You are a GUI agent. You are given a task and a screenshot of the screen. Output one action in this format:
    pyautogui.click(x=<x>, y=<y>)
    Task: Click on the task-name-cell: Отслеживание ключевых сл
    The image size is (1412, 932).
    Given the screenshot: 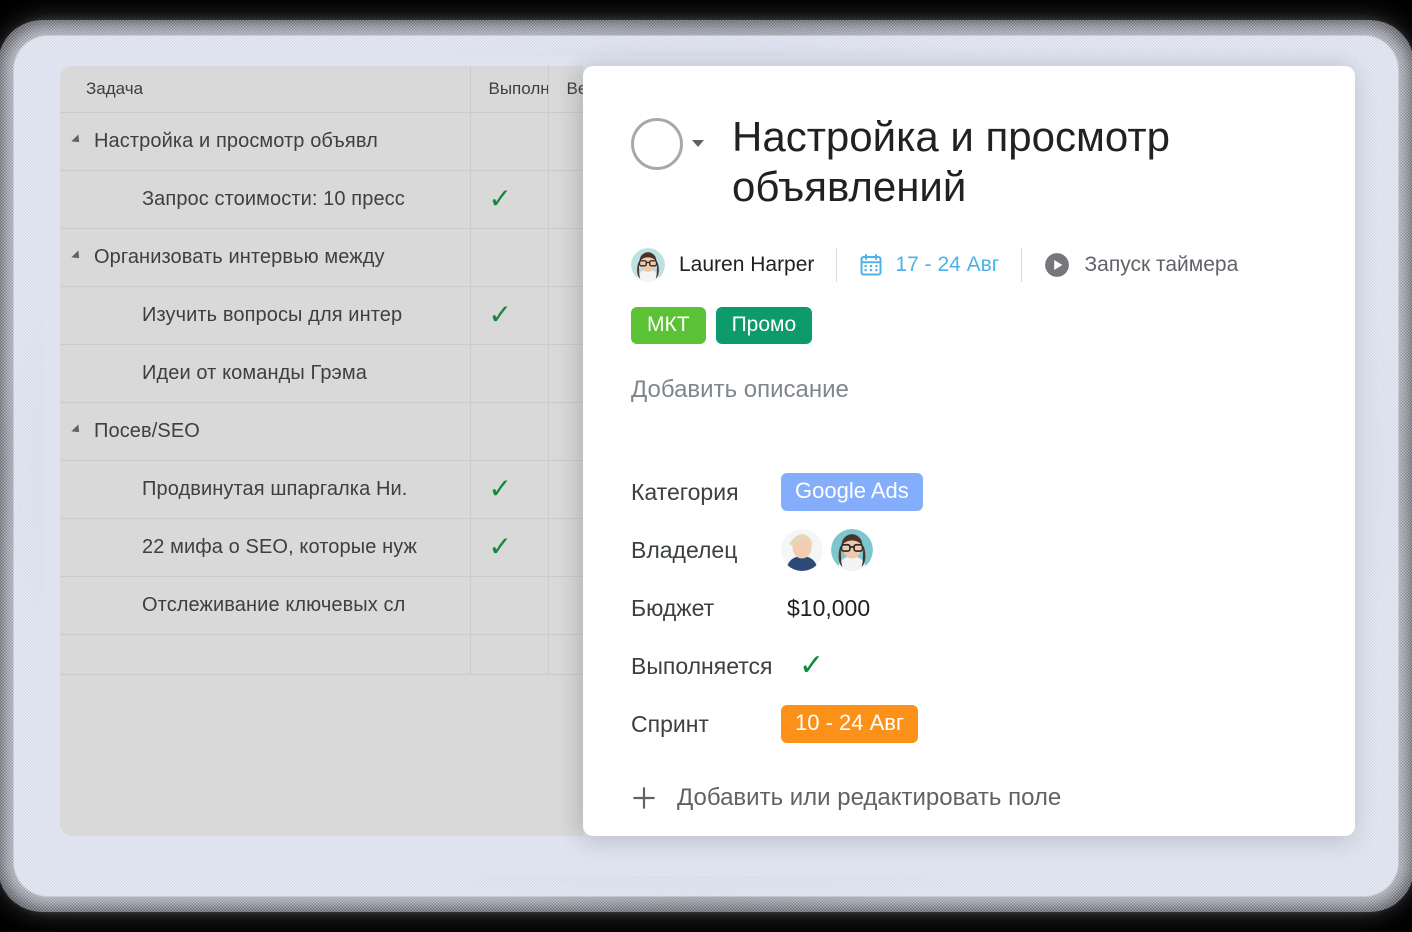 What is the action you would take?
    pyautogui.click(x=265, y=605)
    